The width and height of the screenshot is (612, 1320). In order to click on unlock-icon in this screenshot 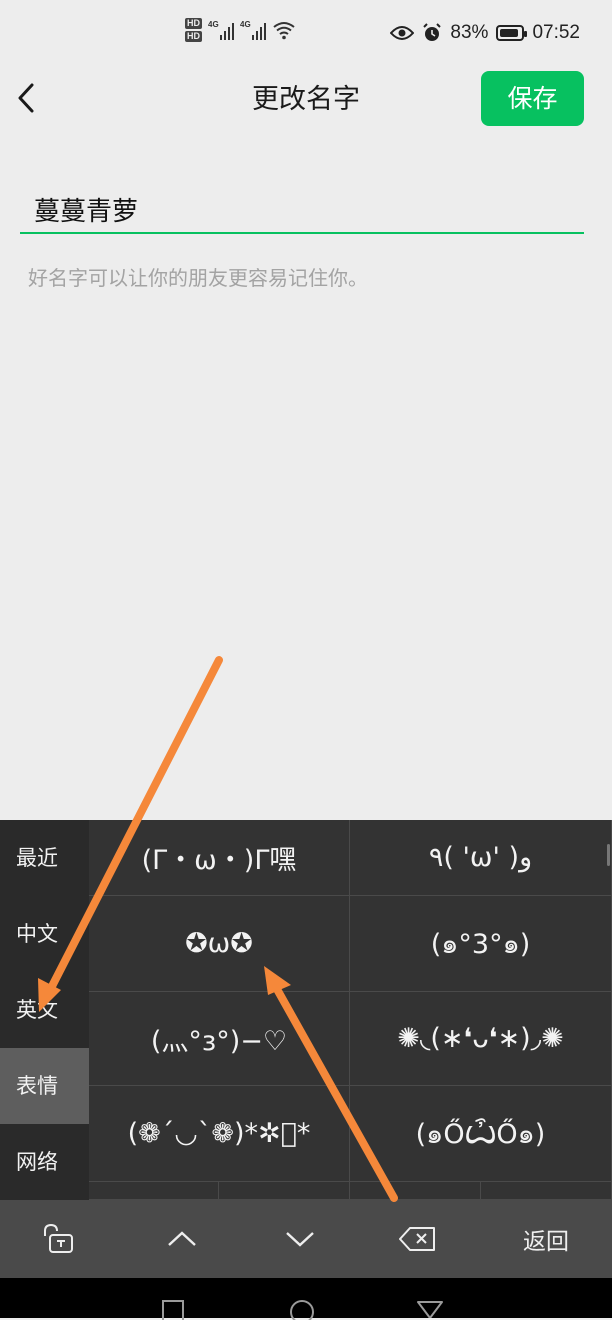, I will do `click(58, 1238)`.